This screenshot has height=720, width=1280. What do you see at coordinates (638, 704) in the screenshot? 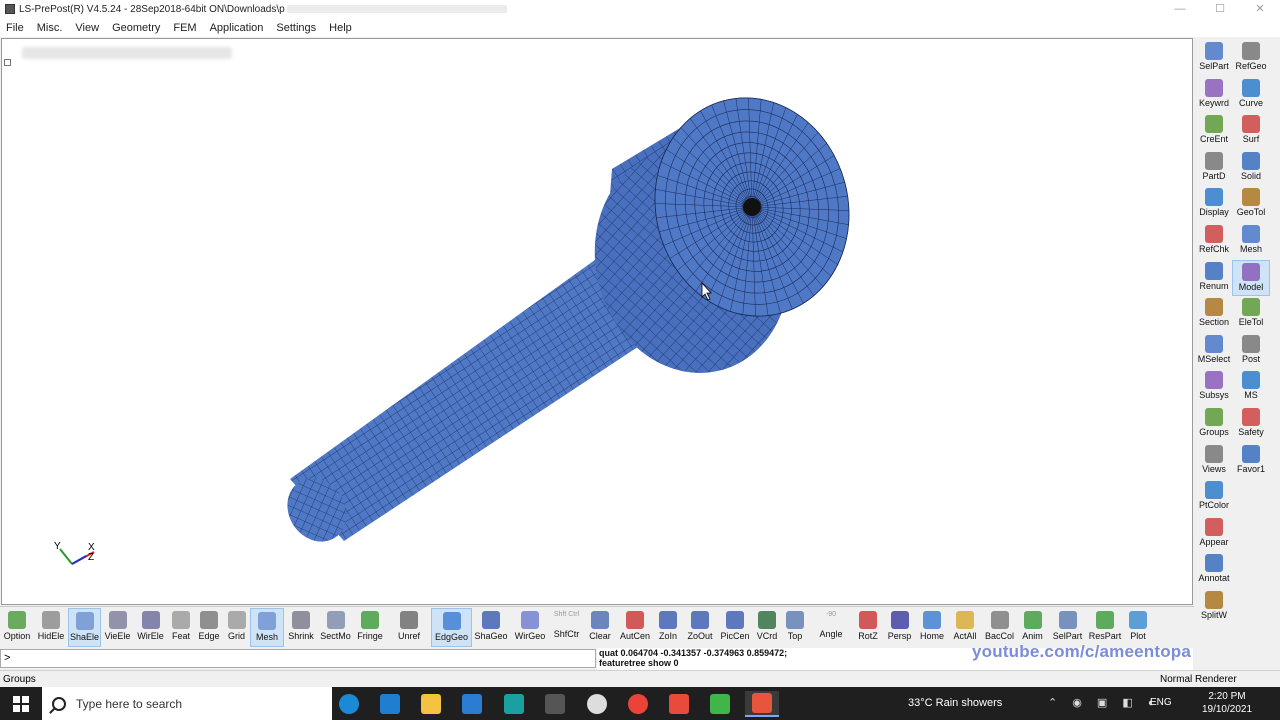
I see `taskbar-chrome-icon` at bounding box center [638, 704].